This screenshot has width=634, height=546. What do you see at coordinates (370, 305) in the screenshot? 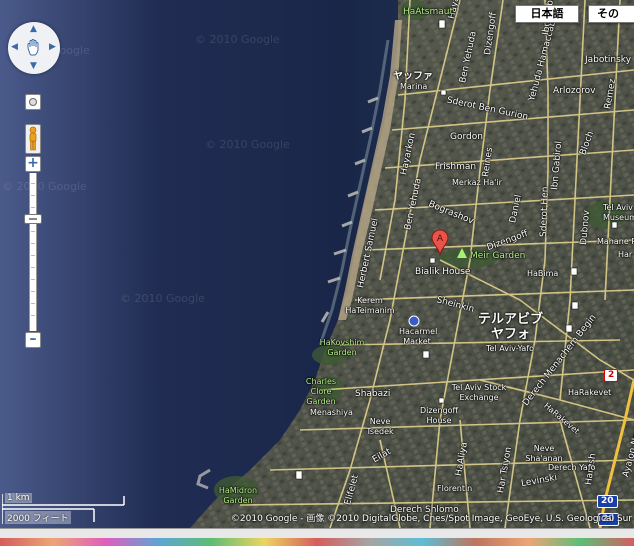
I see `place-label: Kerem HaTeimanim` at bounding box center [370, 305].